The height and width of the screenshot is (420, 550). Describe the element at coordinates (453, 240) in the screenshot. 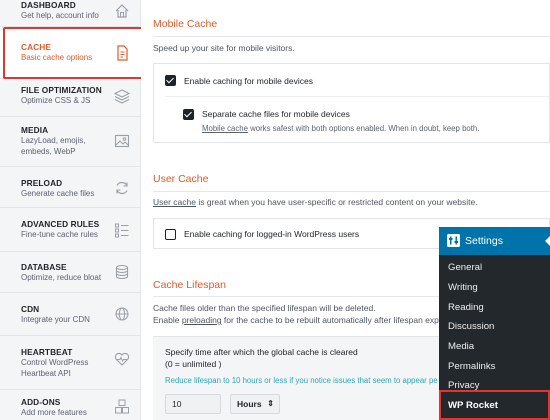

I see `sliders-icon` at that location.